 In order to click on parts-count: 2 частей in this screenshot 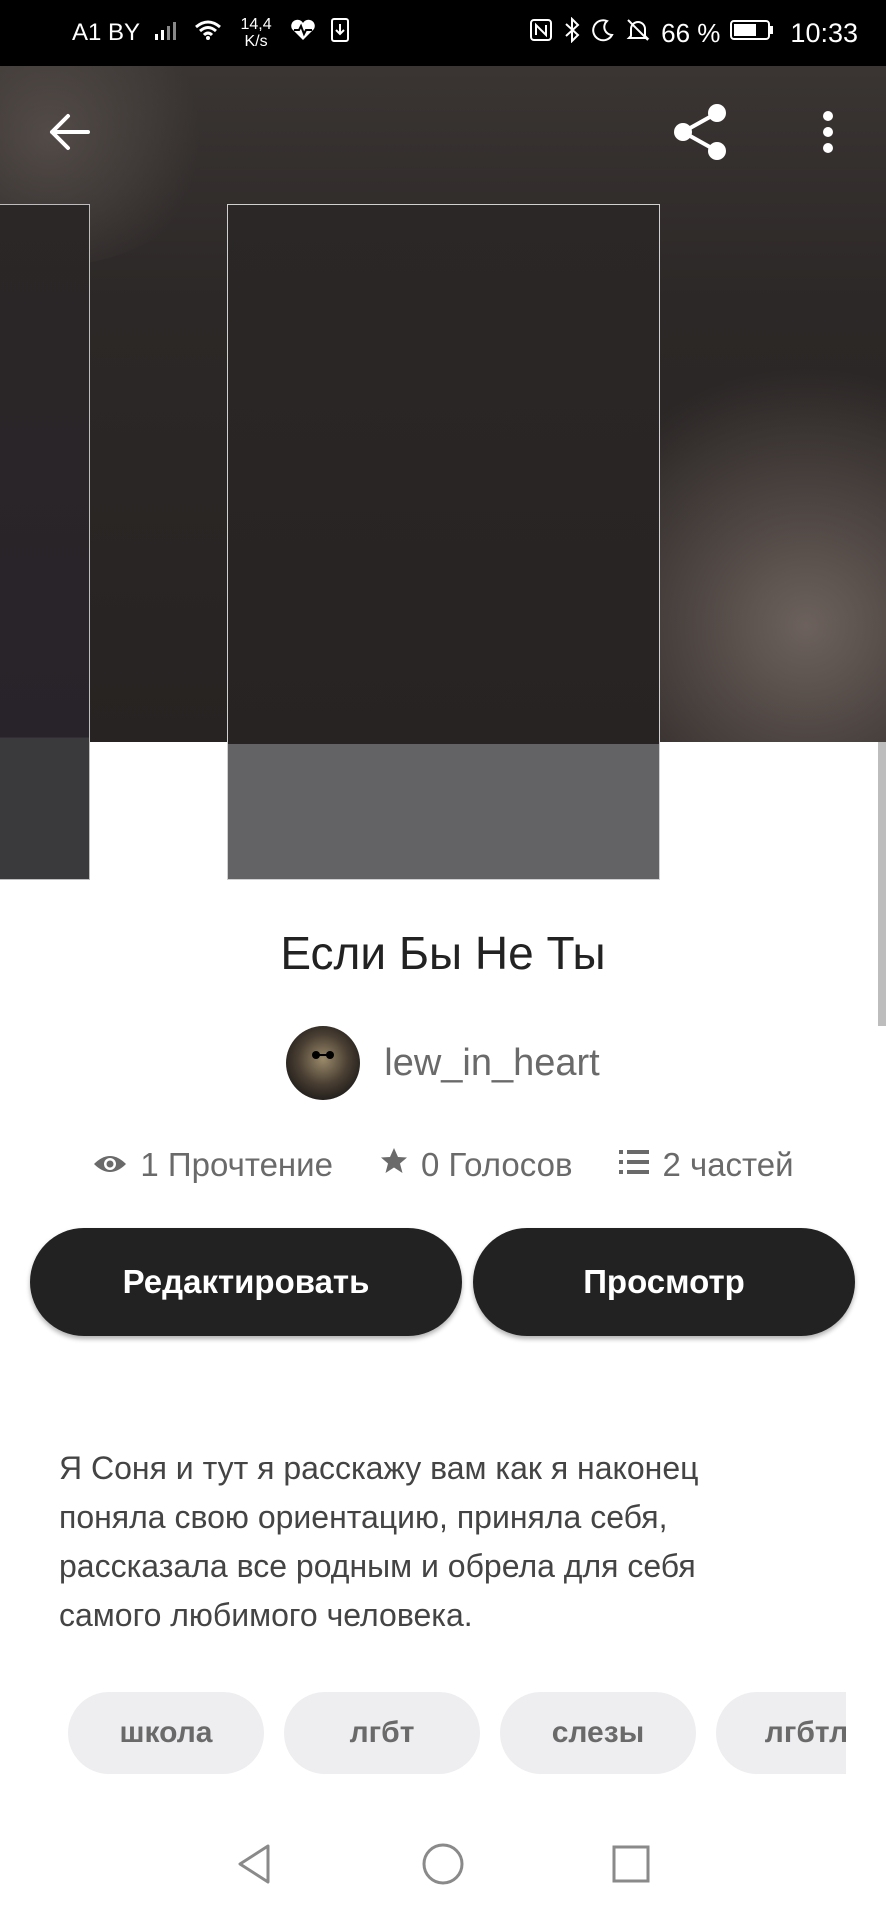, I will do `click(728, 1164)`.